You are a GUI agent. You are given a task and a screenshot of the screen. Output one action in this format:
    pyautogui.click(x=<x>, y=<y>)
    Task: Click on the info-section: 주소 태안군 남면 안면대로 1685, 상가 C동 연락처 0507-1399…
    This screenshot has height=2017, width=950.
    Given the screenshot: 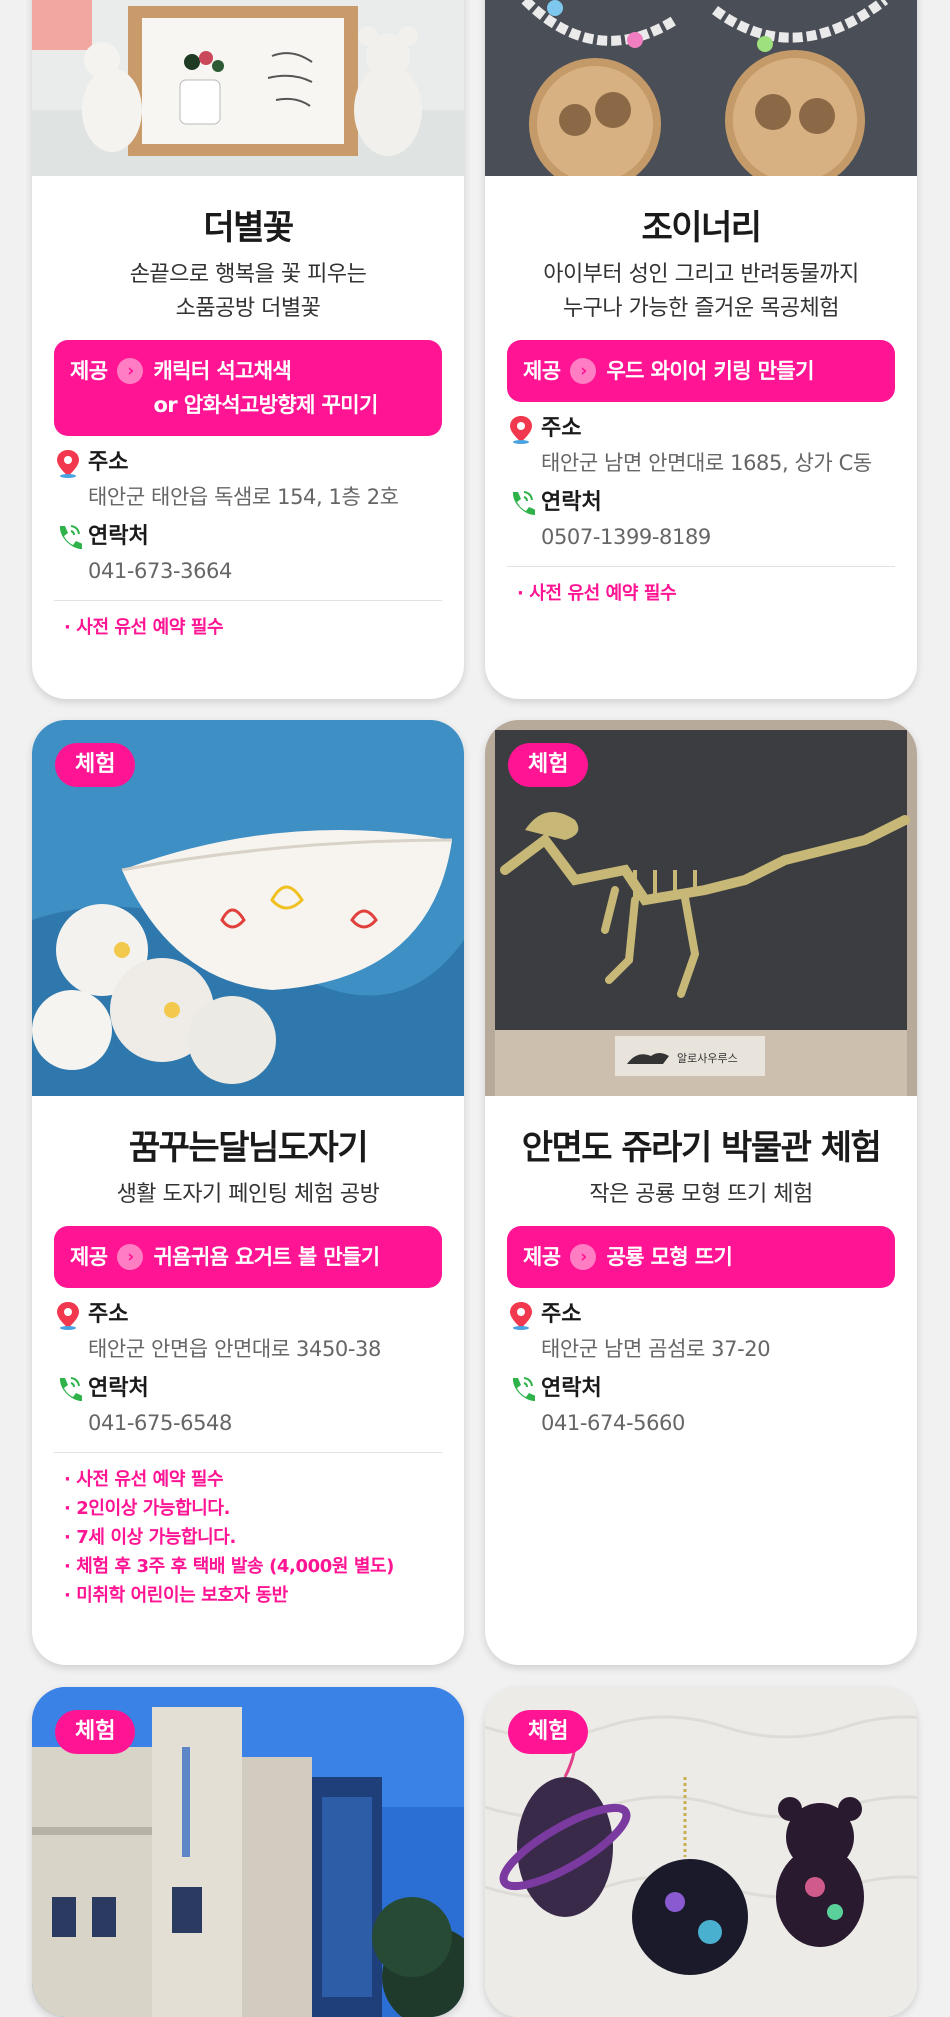 What is the action you would take?
    pyautogui.click(x=701, y=483)
    